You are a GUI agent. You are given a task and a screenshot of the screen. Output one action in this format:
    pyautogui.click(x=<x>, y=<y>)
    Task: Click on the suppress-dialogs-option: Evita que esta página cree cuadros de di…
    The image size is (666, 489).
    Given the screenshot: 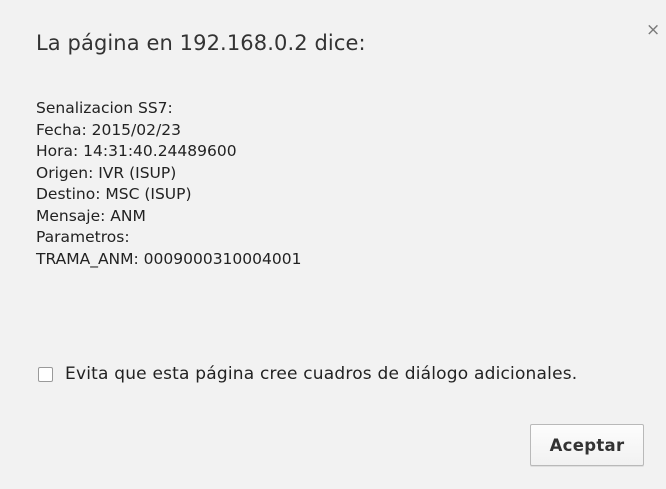 What is the action you would take?
    pyautogui.click(x=307, y=374)
    